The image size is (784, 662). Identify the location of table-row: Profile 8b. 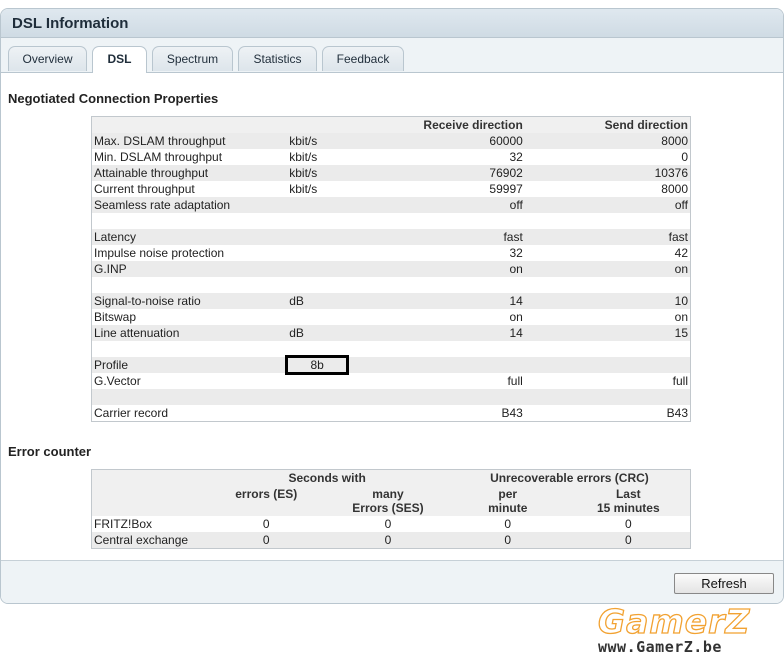
(391, 365).